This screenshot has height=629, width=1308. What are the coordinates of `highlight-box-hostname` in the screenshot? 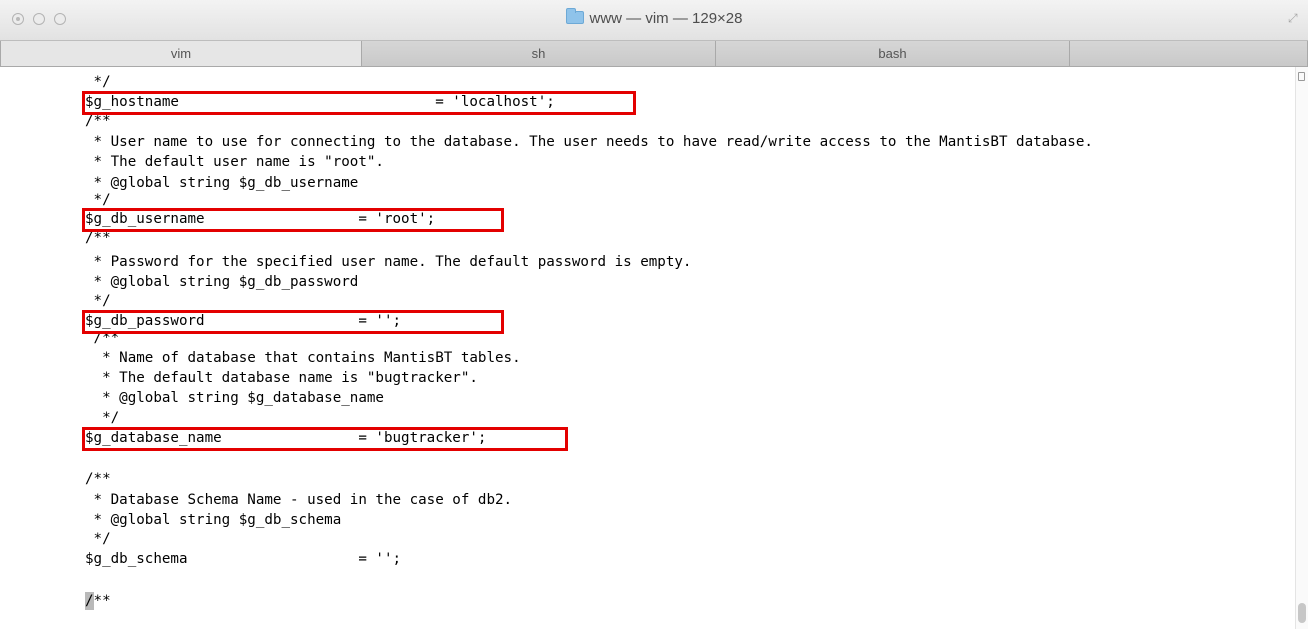 It's located at (359, 103).